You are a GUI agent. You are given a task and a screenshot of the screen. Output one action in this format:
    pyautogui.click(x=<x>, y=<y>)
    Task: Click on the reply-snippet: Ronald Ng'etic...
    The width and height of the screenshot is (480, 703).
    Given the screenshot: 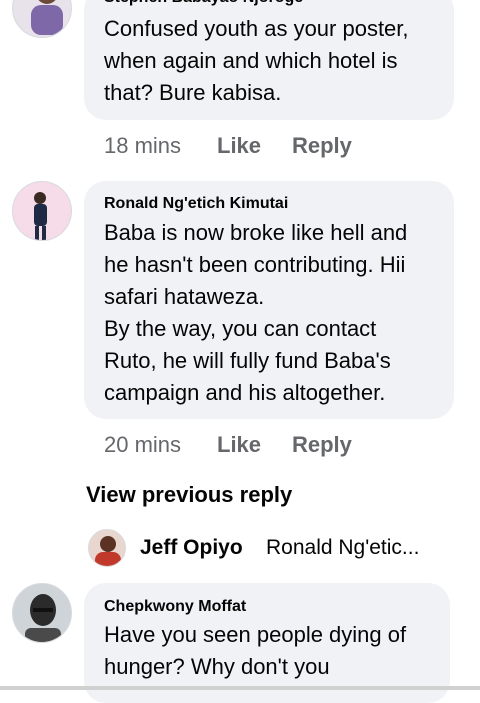 What is the action you would take?
    pyautogui.click(x=343, y=547)
    